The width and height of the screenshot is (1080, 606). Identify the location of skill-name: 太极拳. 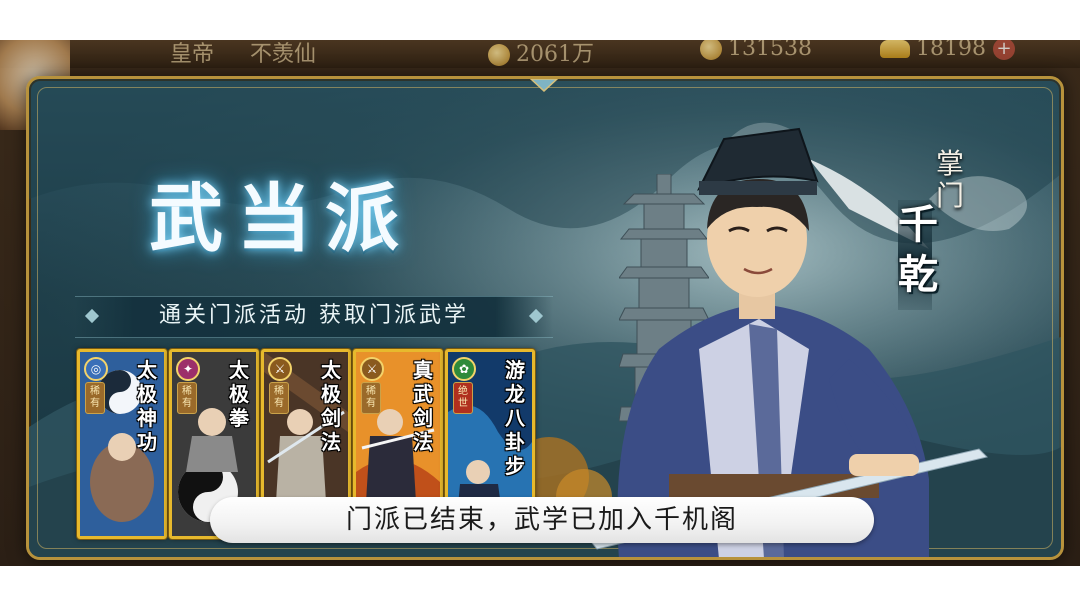
(239, 394).